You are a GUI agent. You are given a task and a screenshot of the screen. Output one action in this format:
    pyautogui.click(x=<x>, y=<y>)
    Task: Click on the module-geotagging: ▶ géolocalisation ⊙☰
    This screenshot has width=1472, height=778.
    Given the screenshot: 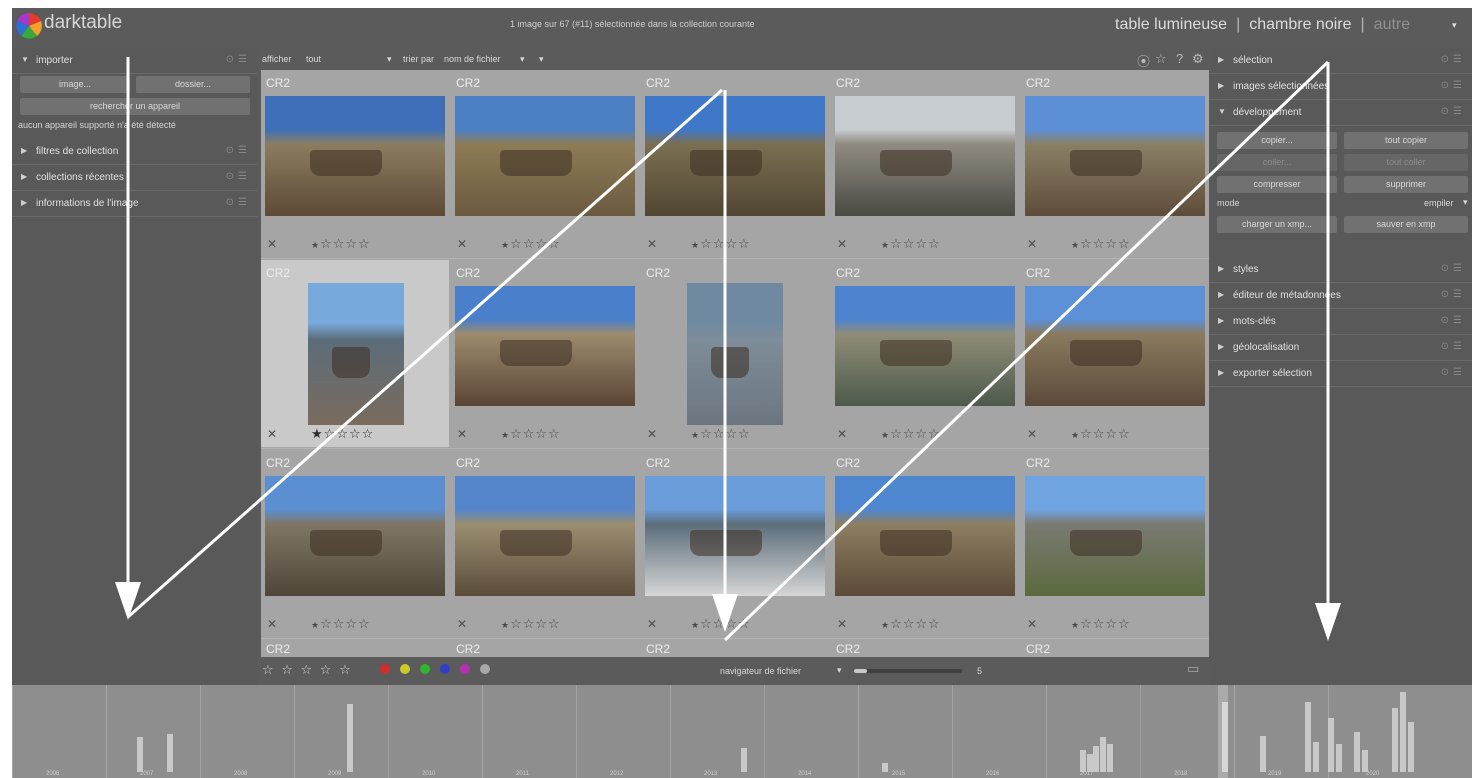 What is the action you would take?
    pyautogui.click(x=1340, y=348)
    